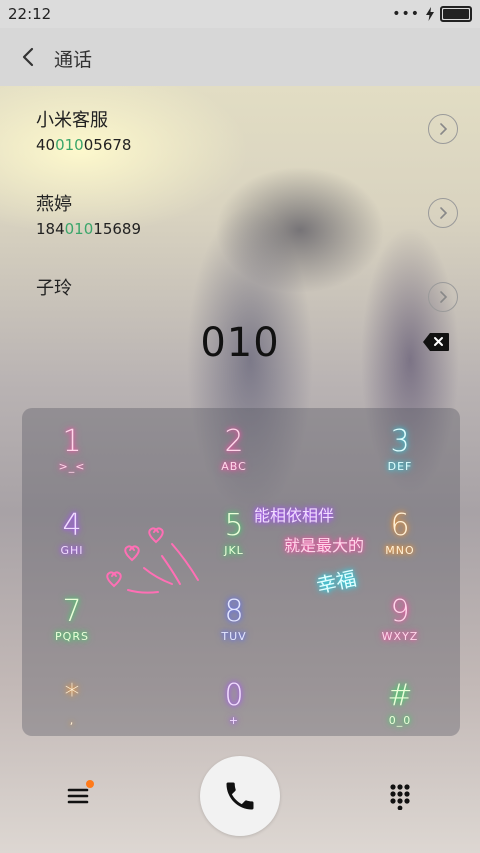  I want to click on key-digit: 3, so click(400, 441).